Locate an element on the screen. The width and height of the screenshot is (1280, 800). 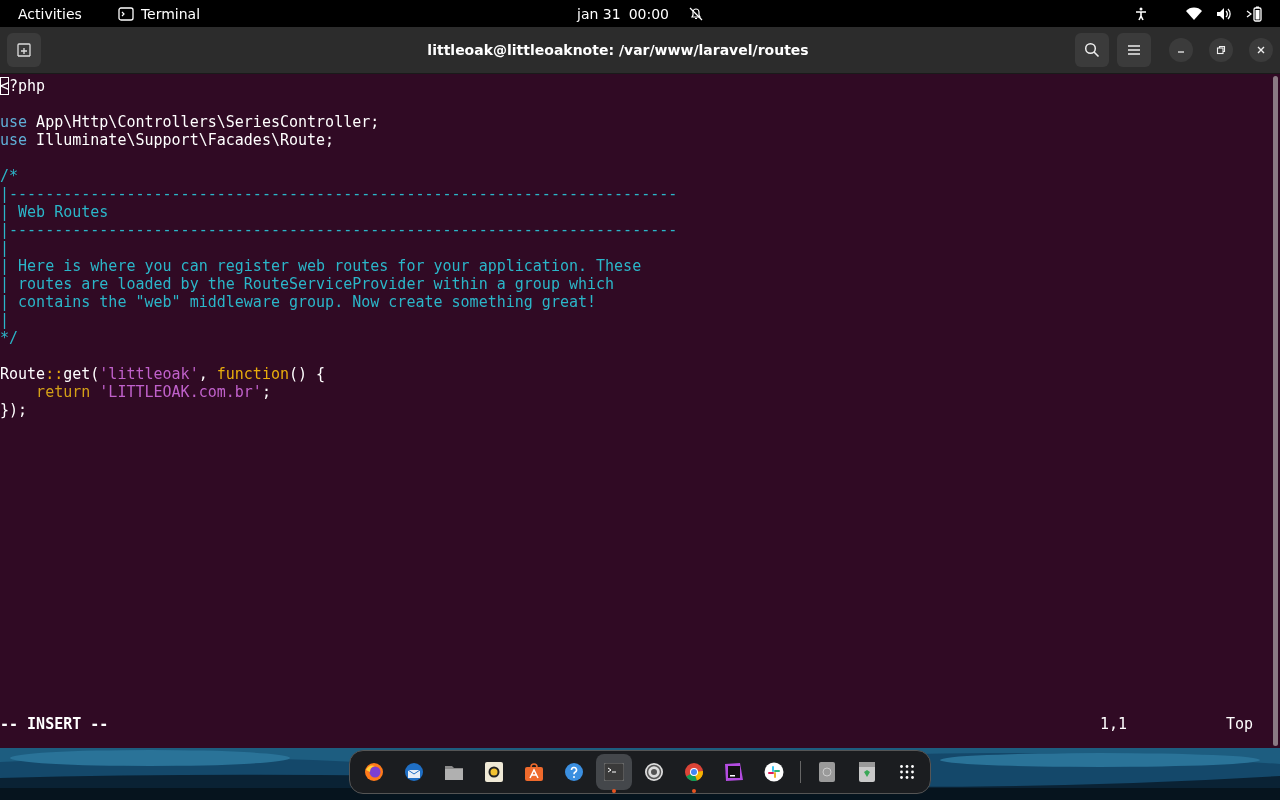
ide-icon is located at coordinates (733, 772).